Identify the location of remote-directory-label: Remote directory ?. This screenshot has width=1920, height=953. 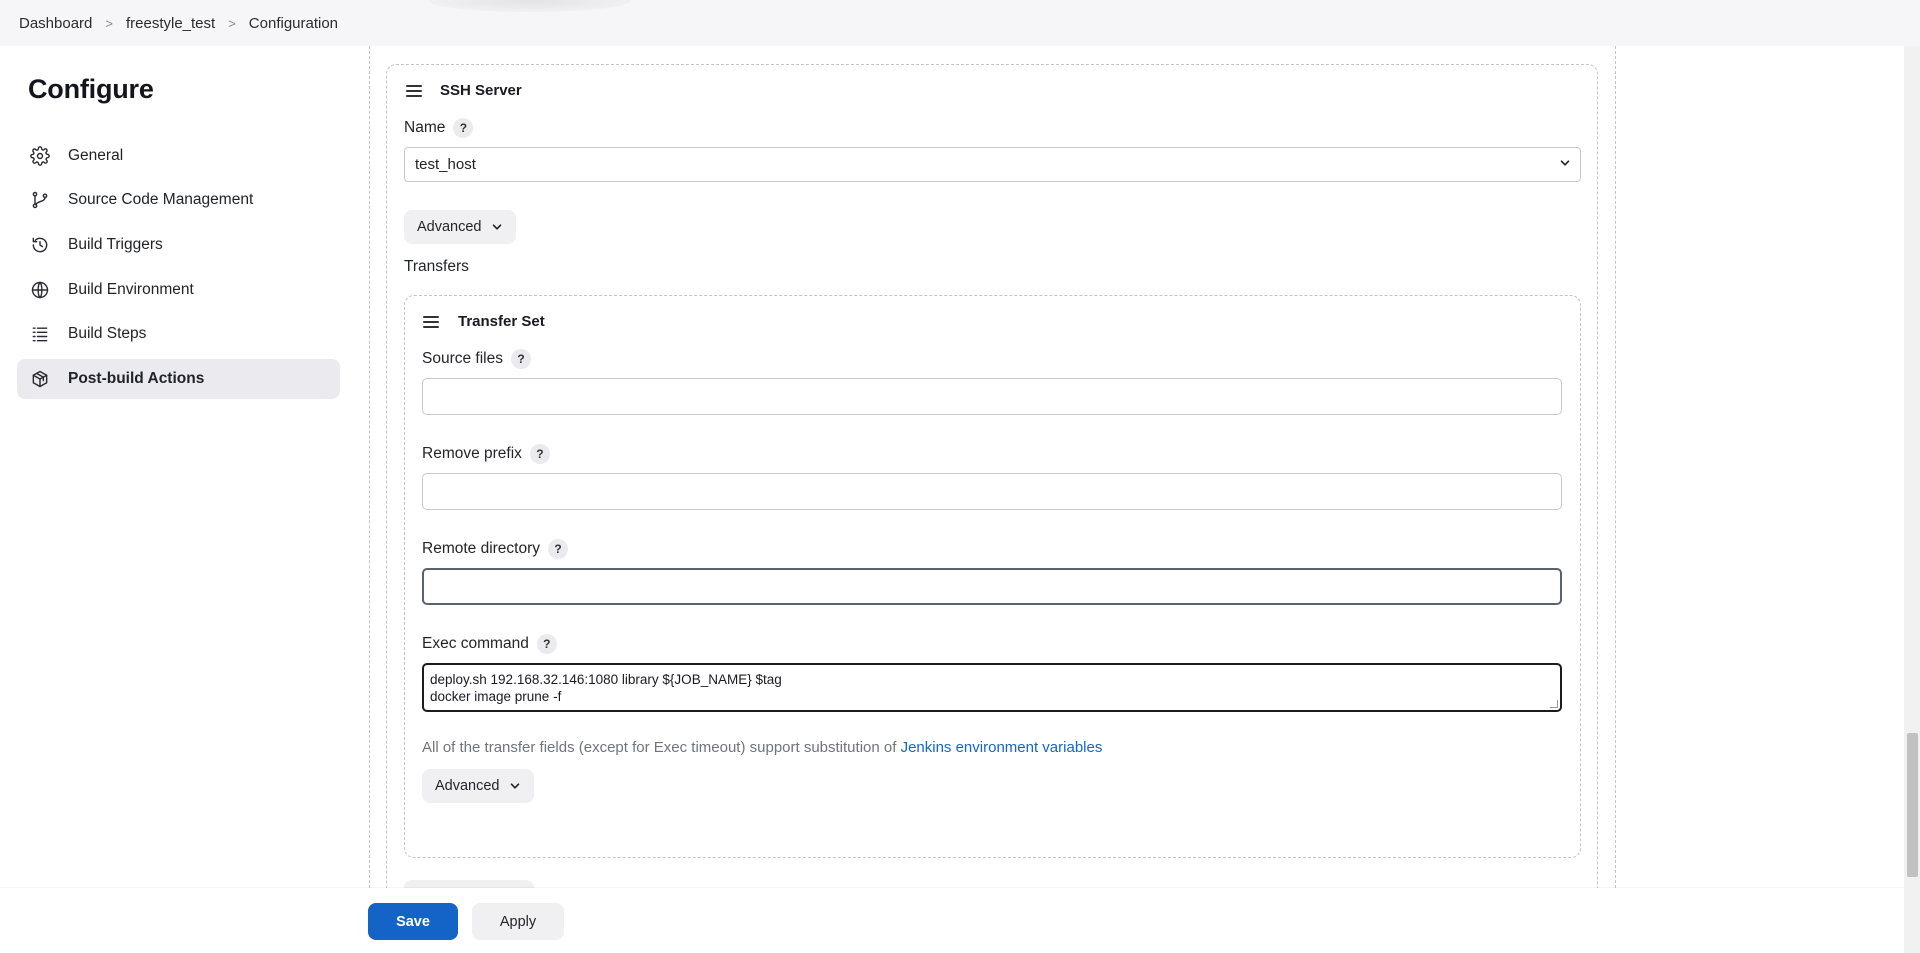
(495, 549).